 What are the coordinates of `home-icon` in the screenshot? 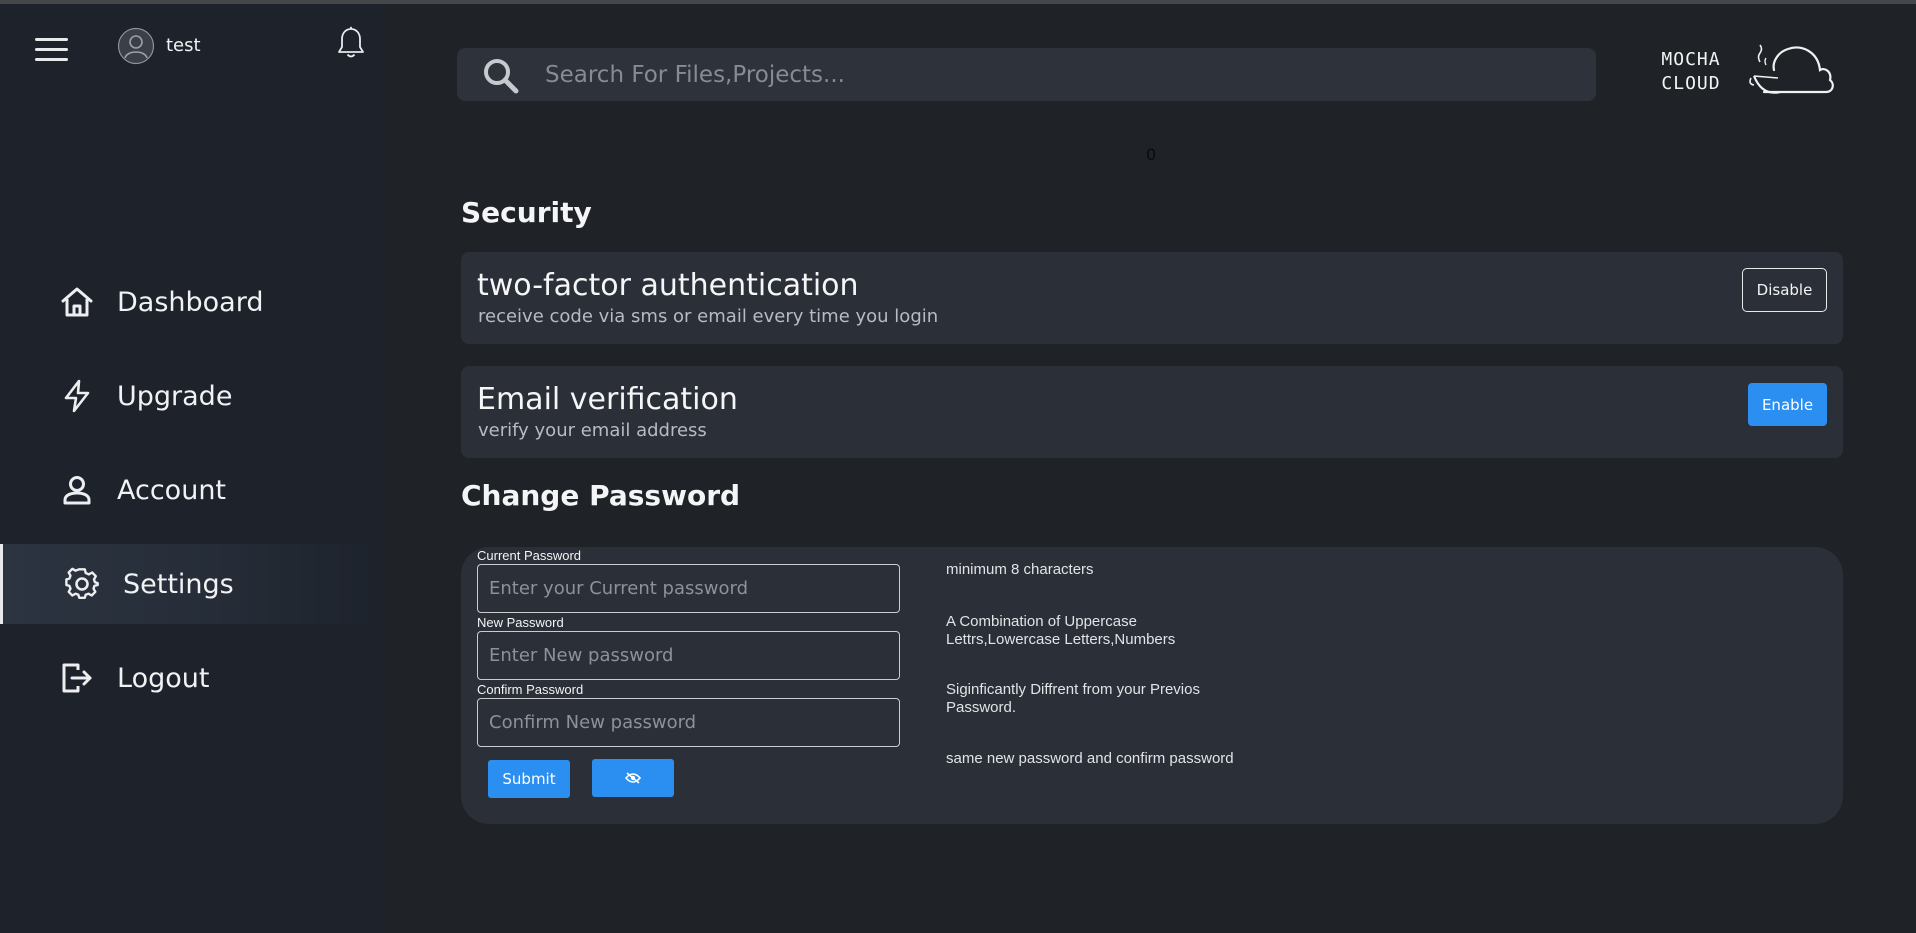 It's located at (77, 302).